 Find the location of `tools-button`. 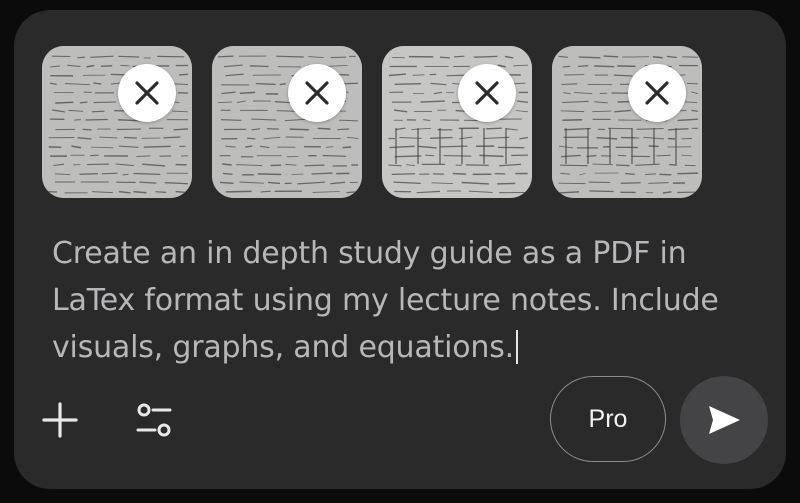

tools-button is located at coordinates (154, 420).